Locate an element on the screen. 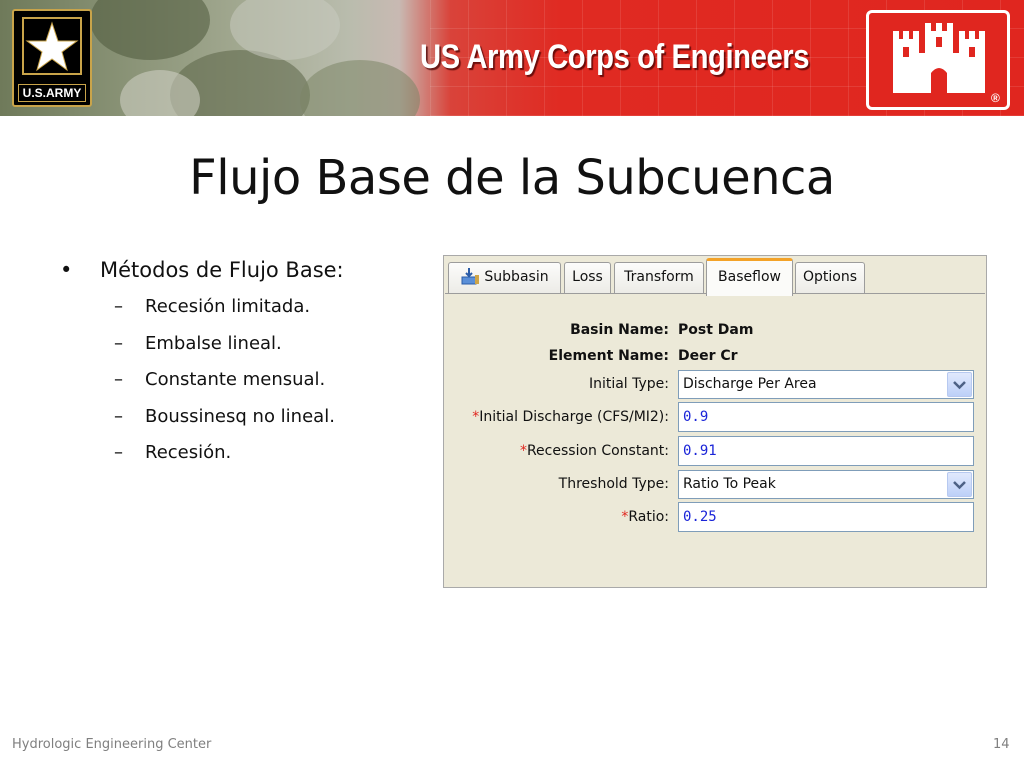 Image resolution: width=1024 pixels, height=768 pixels. army-logo-text: U.S.ARMY is located at coordinates (52, 93).